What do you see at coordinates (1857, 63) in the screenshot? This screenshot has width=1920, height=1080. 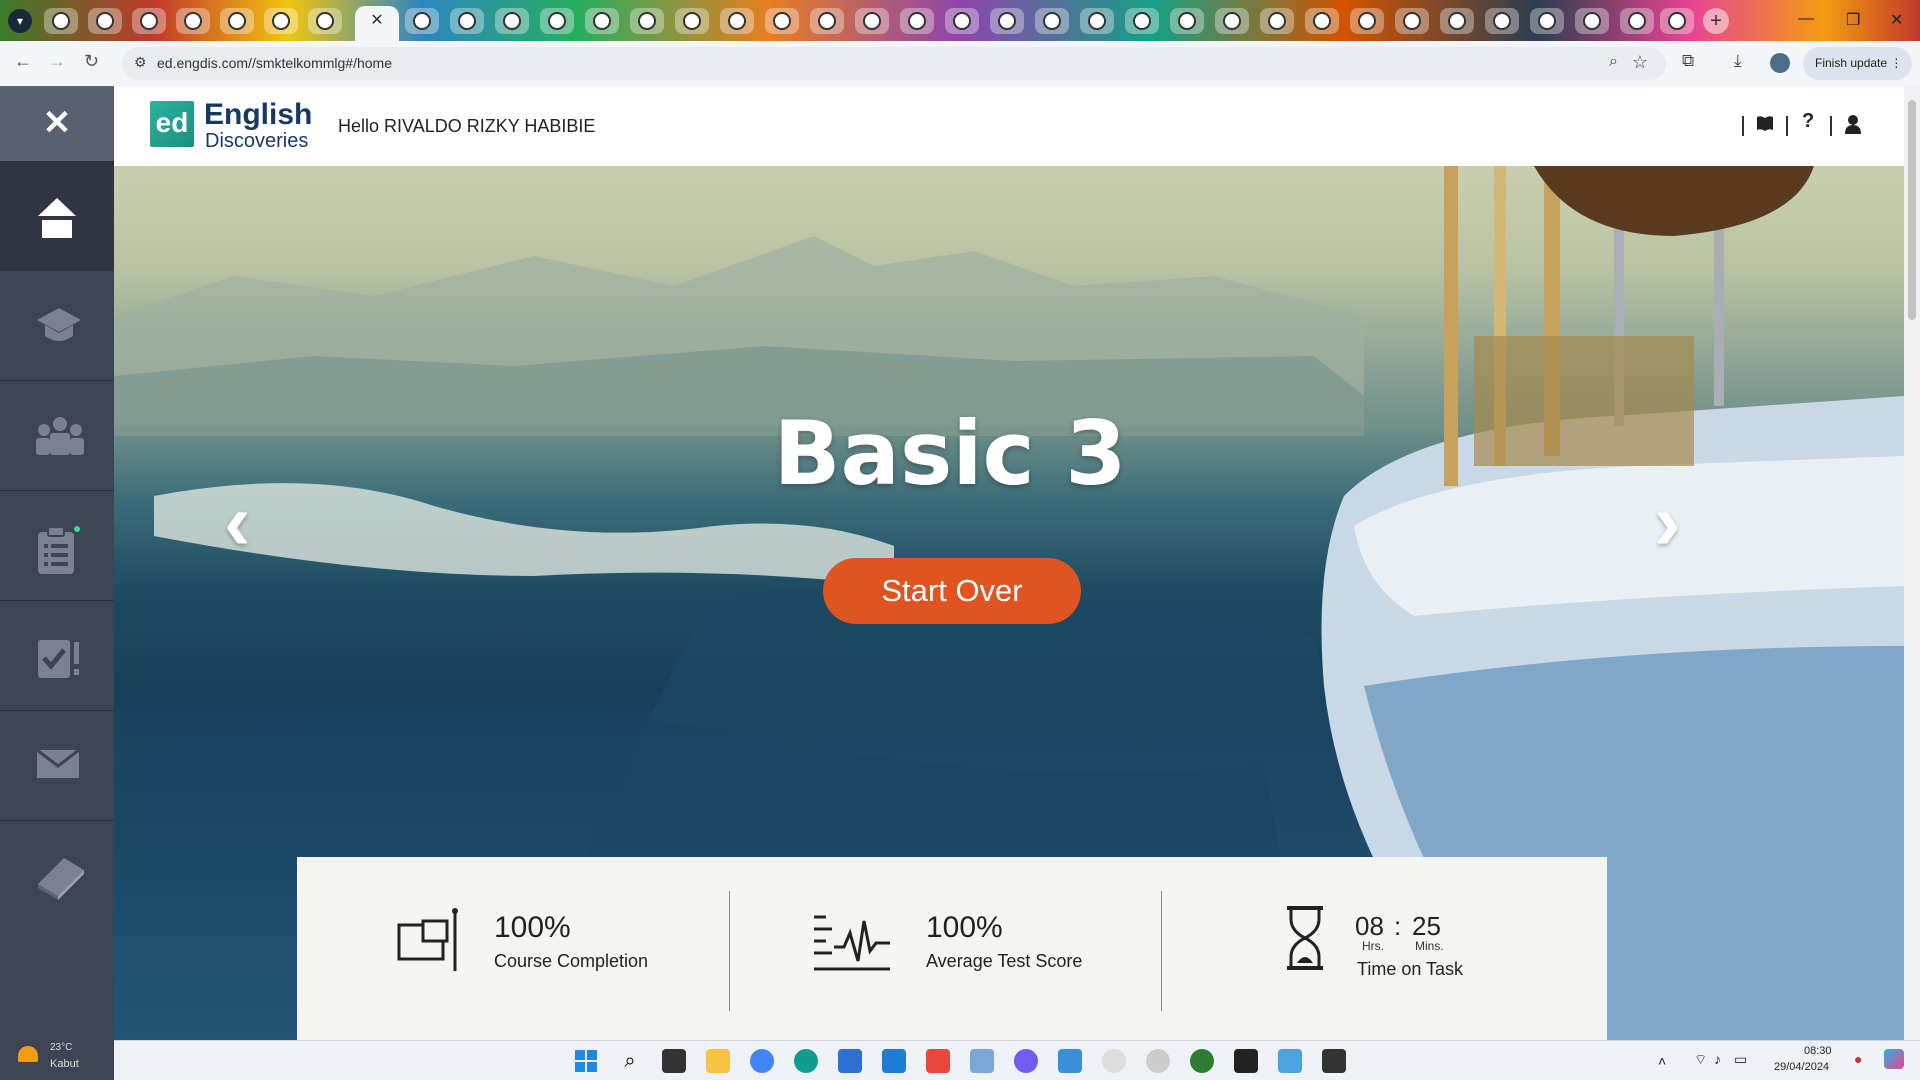 I see `finish-update-button: Finish update ⋮` at bounding box center [1857, 63].